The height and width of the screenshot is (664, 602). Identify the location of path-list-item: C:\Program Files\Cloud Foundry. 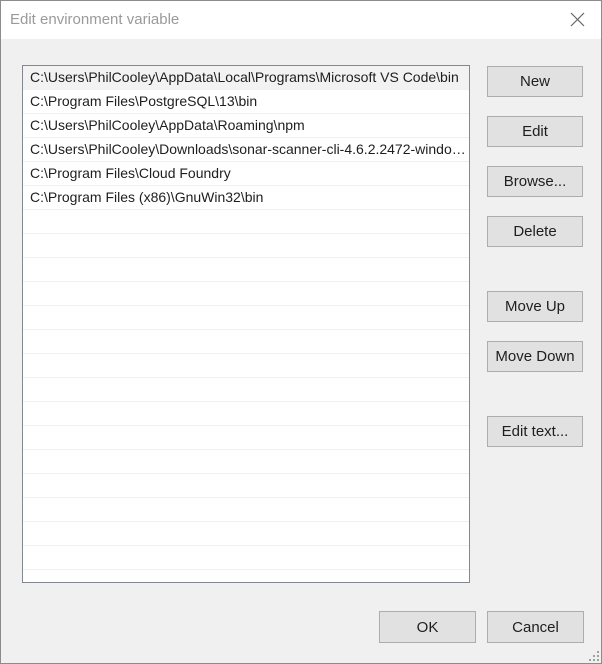
(246, 174).